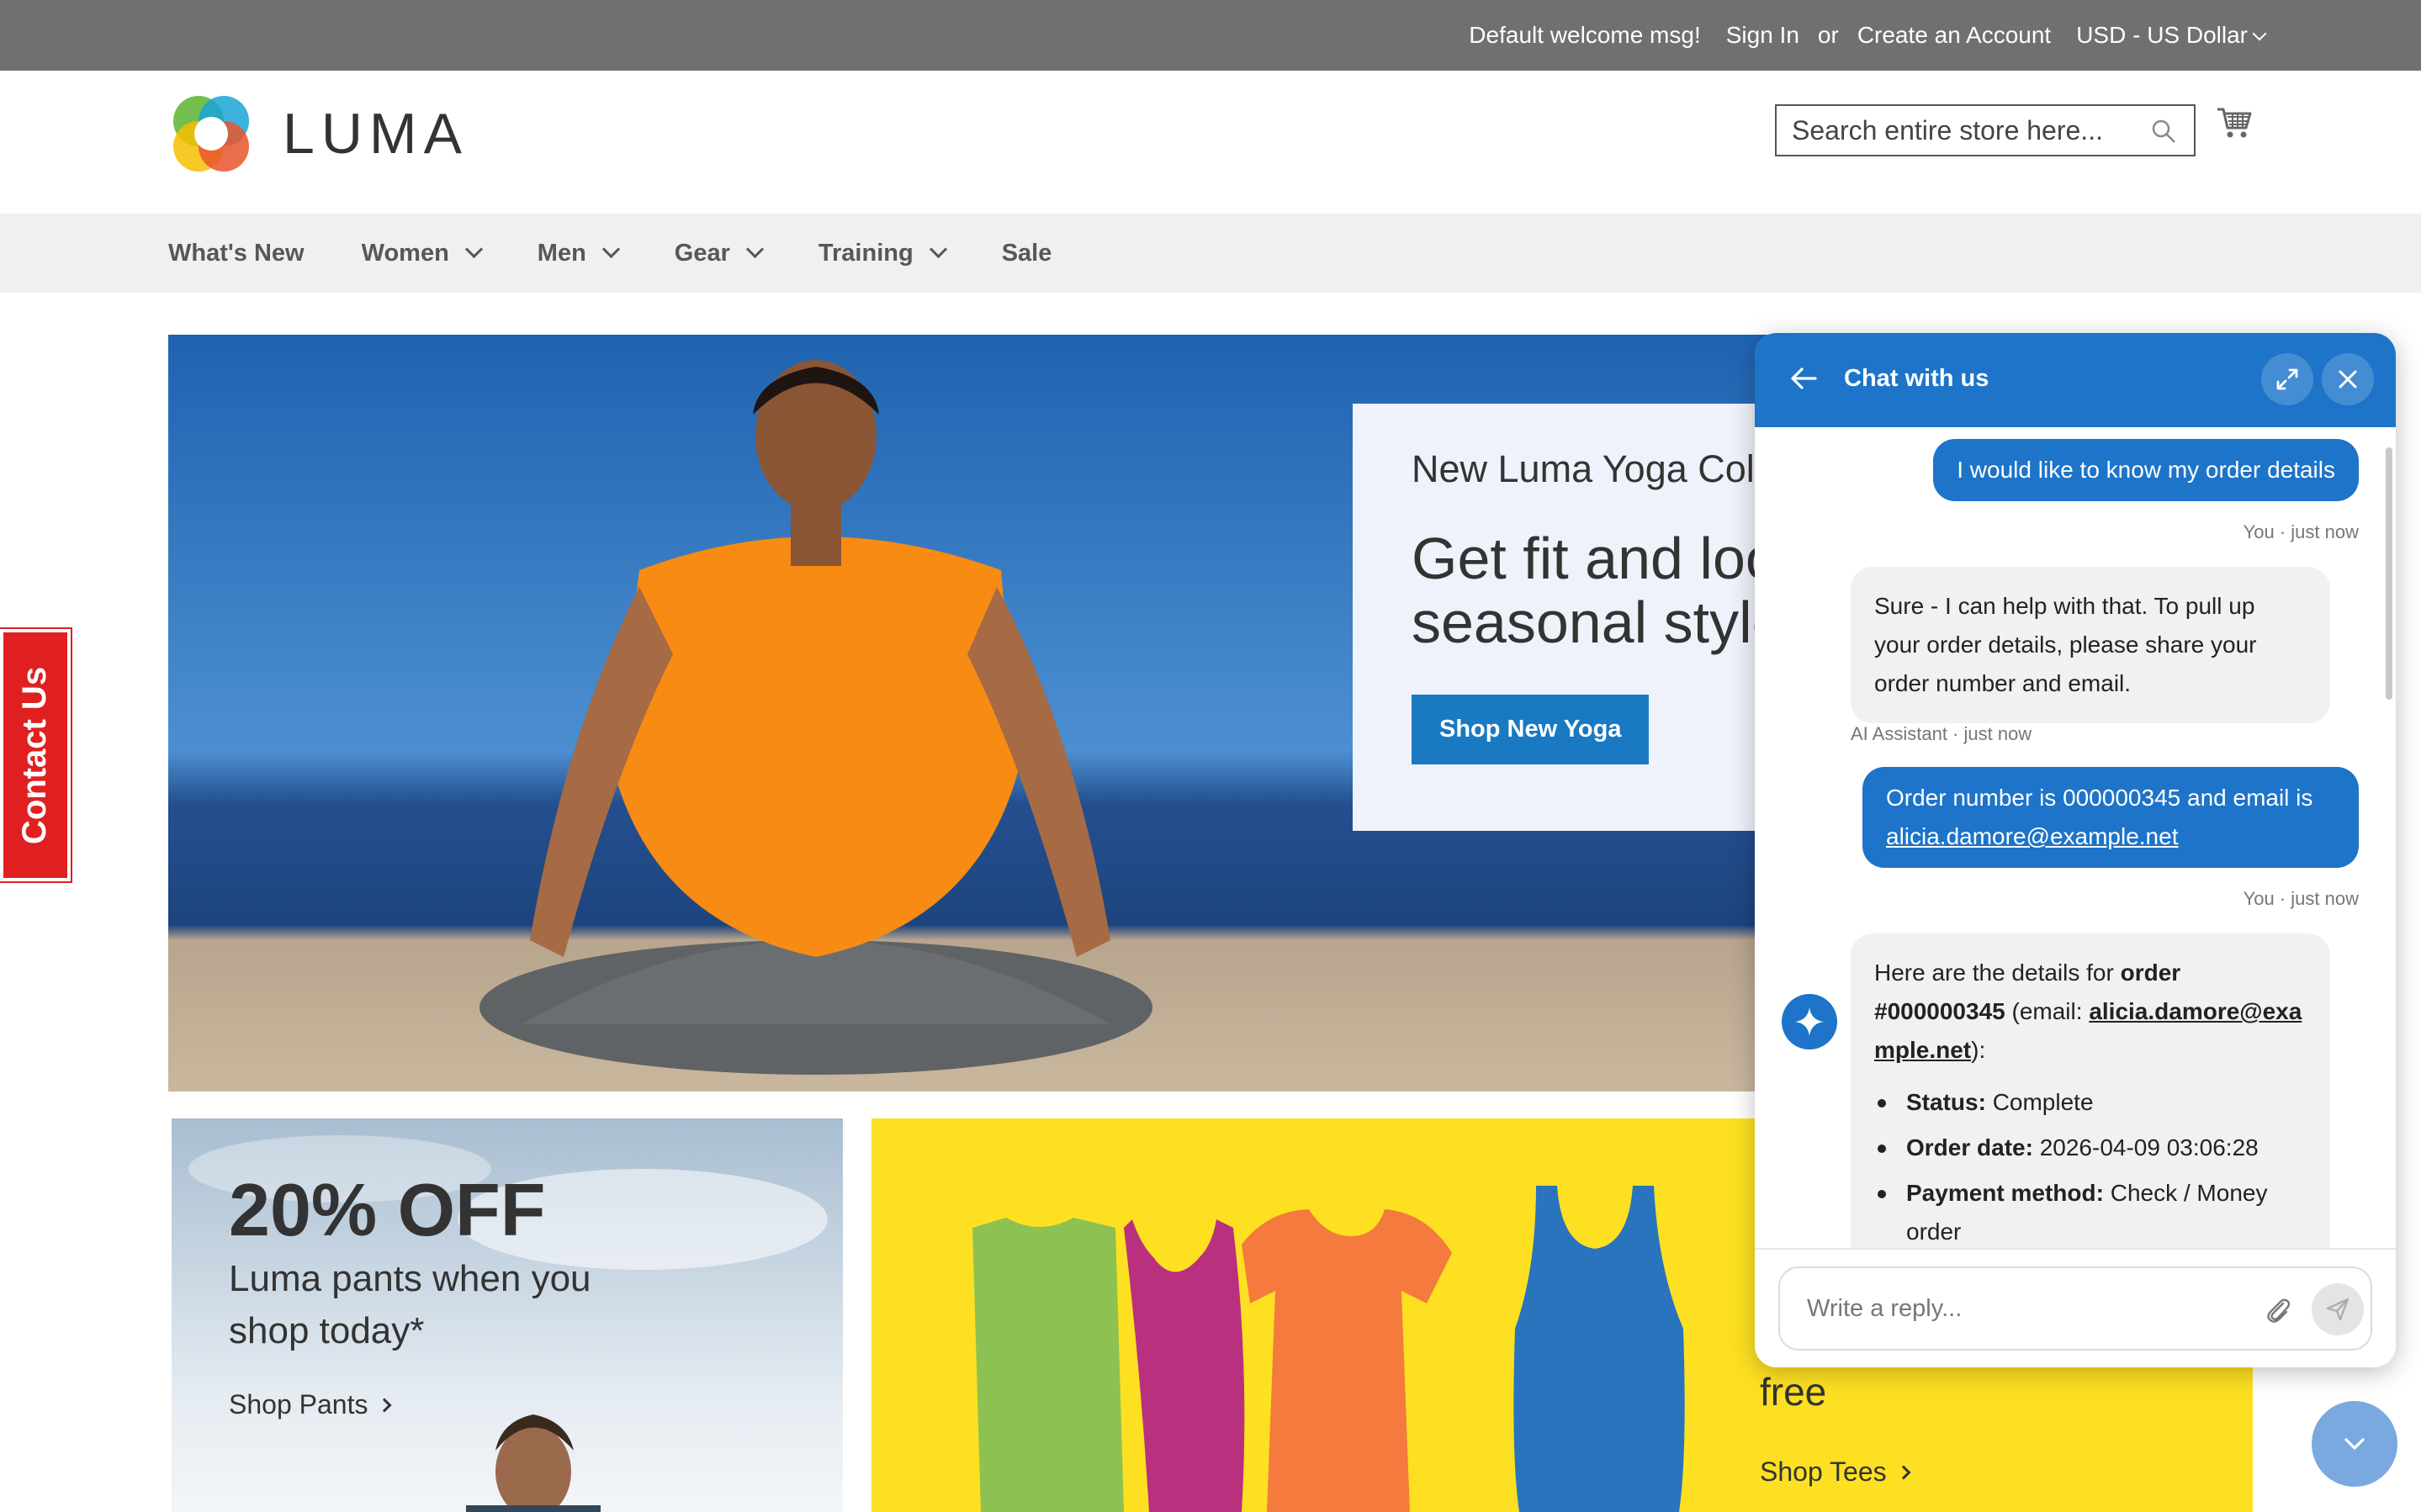 Image resolution: width=2421 pixels, height=1512 pixels. What do you see at coordinates (2005, 1193) in the screenshot?
I see `detail-label: Payment method:` at bounding box center [2005, 1193].